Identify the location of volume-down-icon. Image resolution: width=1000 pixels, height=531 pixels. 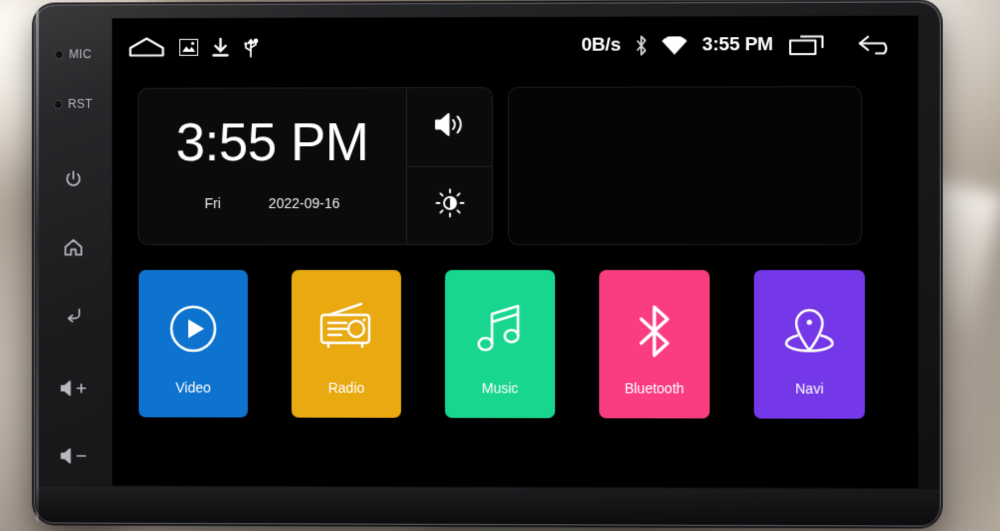
(74, 456).